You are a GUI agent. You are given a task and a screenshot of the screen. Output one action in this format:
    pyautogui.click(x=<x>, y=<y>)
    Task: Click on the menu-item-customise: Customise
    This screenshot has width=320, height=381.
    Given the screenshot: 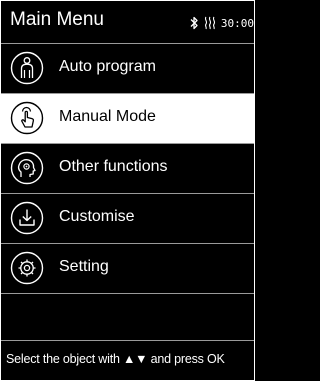 What is the action you would take?
    pyautogui.click(x=127, y=218)
    